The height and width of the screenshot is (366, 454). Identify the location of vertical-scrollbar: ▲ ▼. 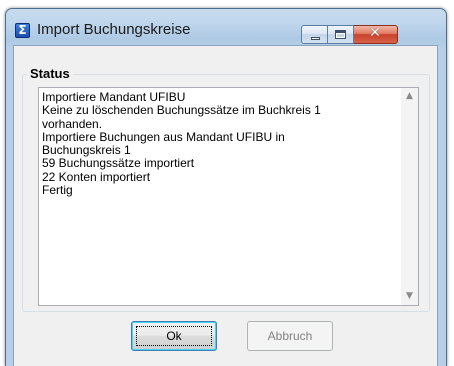
(409, 196).